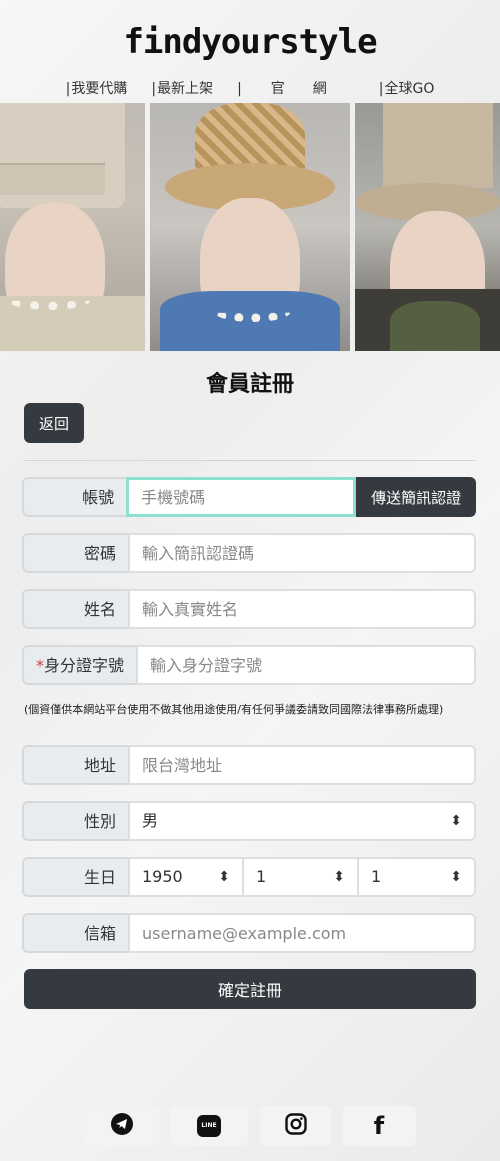 This screenshot has height=1161, width=500. I want to click on facebook-link: f, so click(379, 1126).